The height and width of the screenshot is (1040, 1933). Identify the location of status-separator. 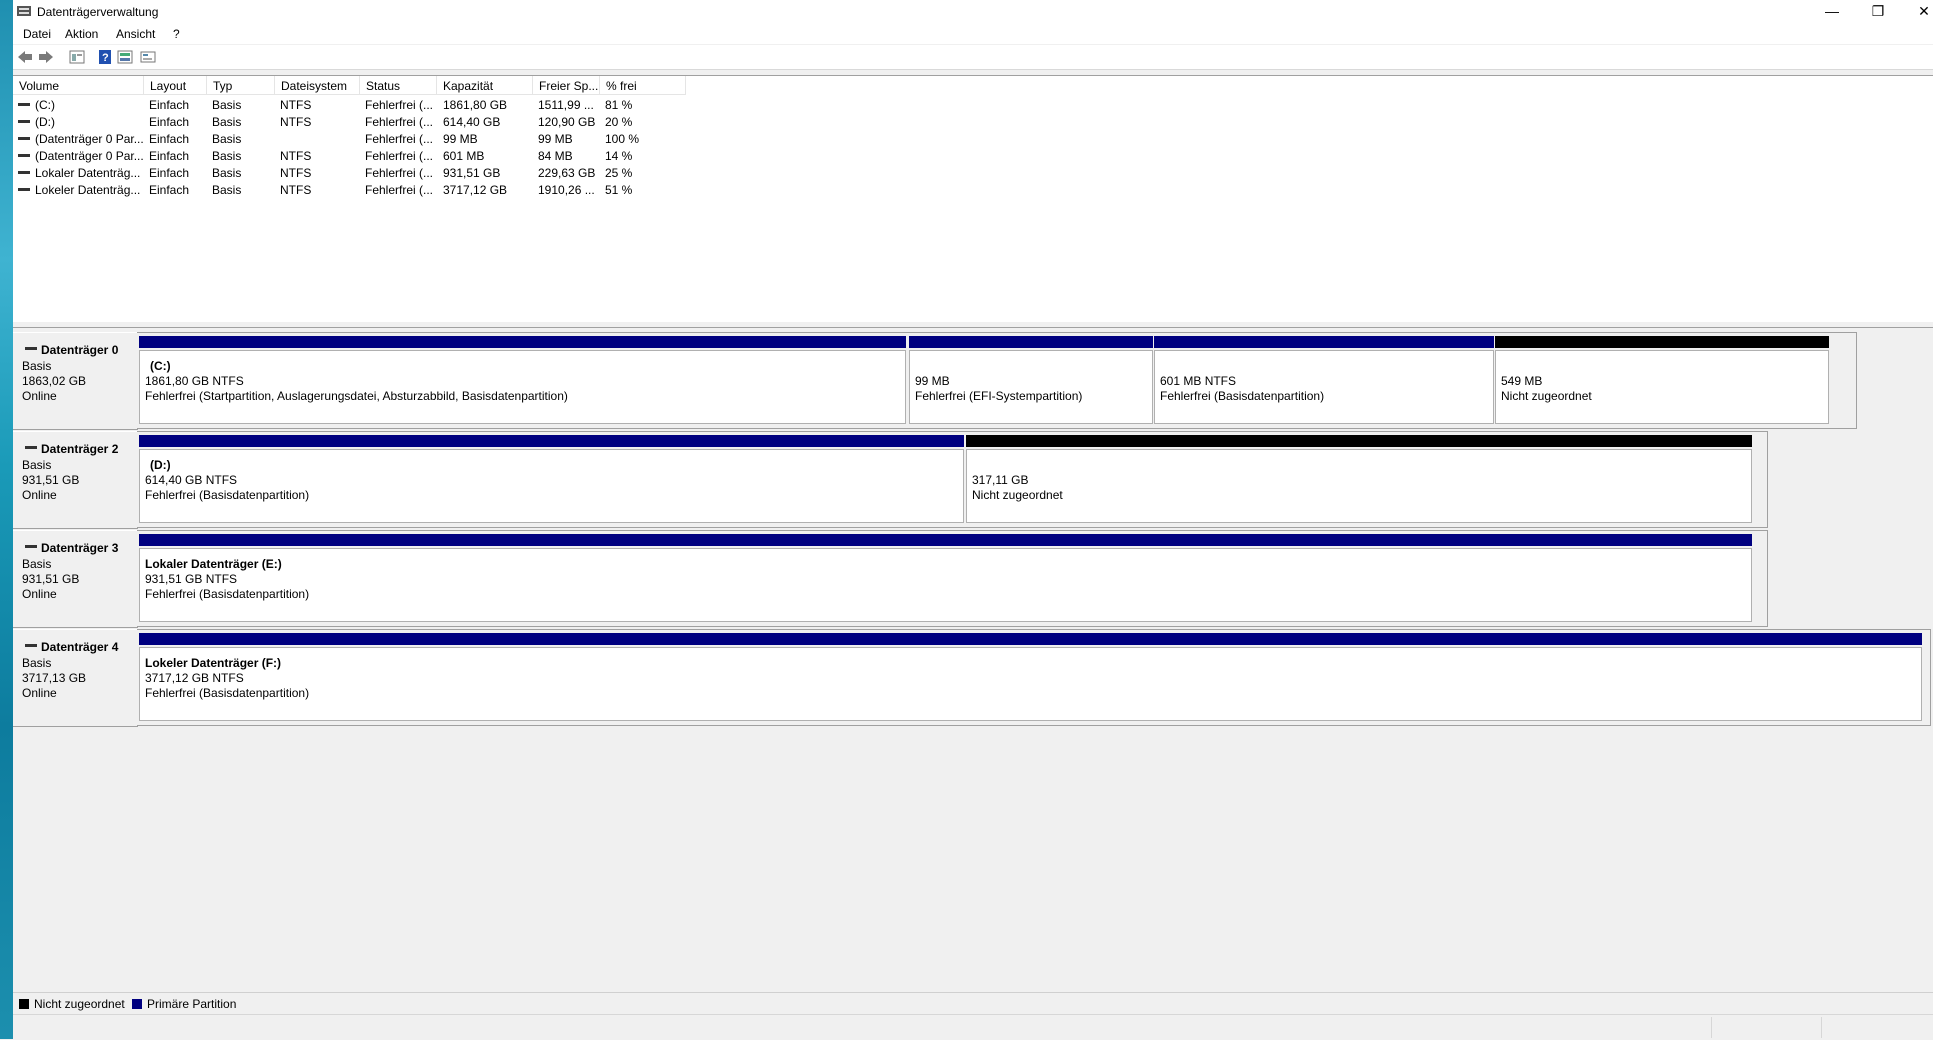
(1711, 1027).